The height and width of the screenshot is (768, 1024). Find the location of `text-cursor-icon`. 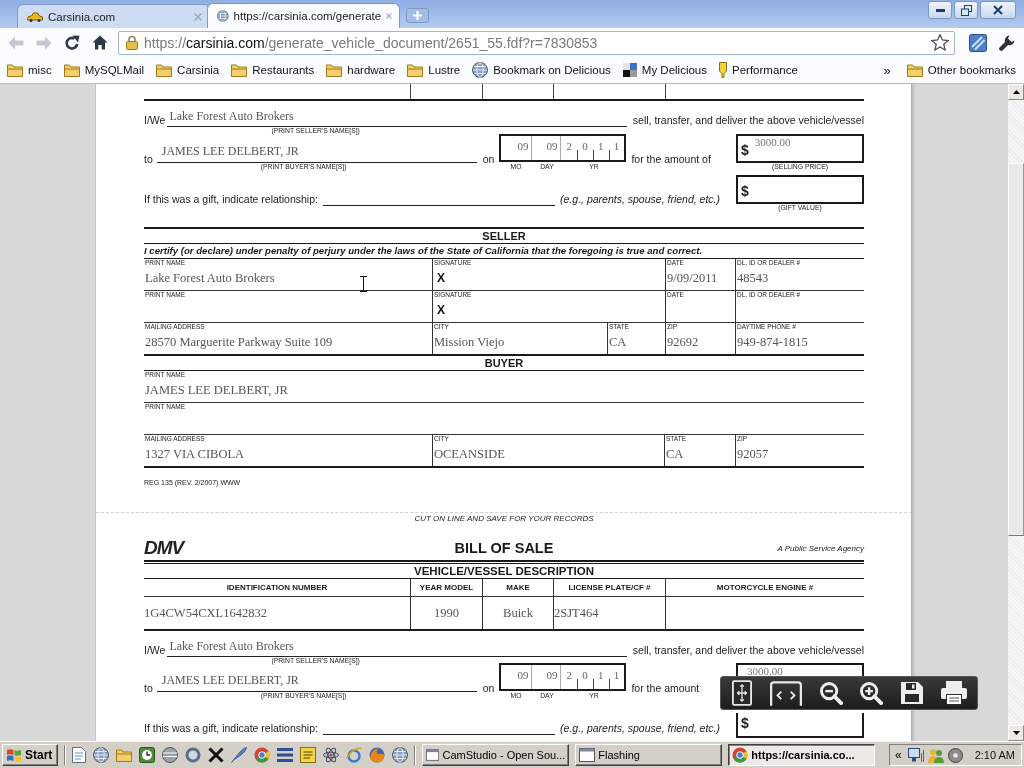

text-cursor-icon is located at coordinates (363, 284).